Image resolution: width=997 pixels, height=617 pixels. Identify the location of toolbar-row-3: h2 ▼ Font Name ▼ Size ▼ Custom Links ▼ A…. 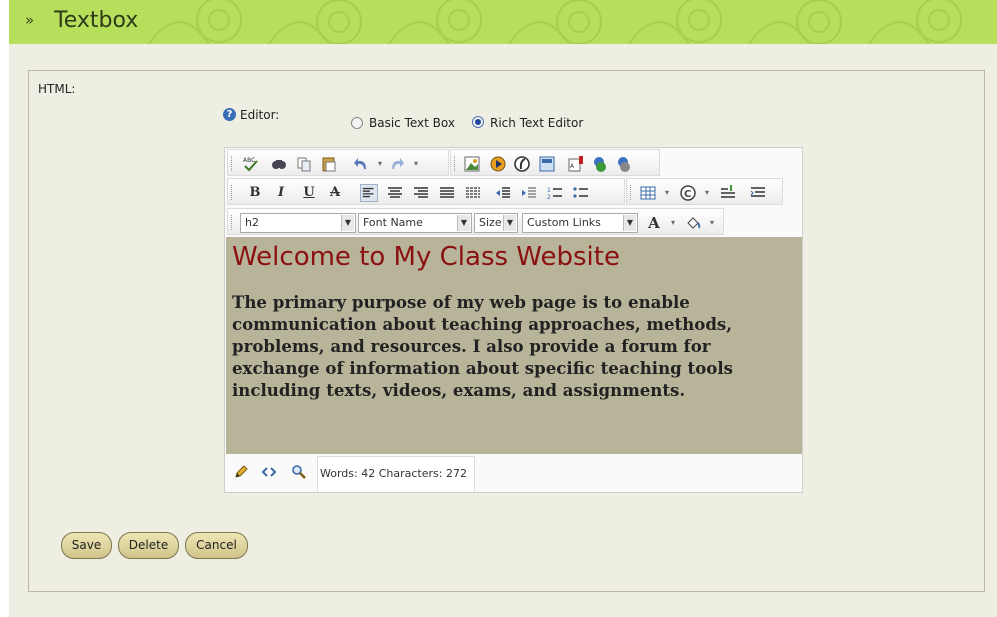
(474, 222).